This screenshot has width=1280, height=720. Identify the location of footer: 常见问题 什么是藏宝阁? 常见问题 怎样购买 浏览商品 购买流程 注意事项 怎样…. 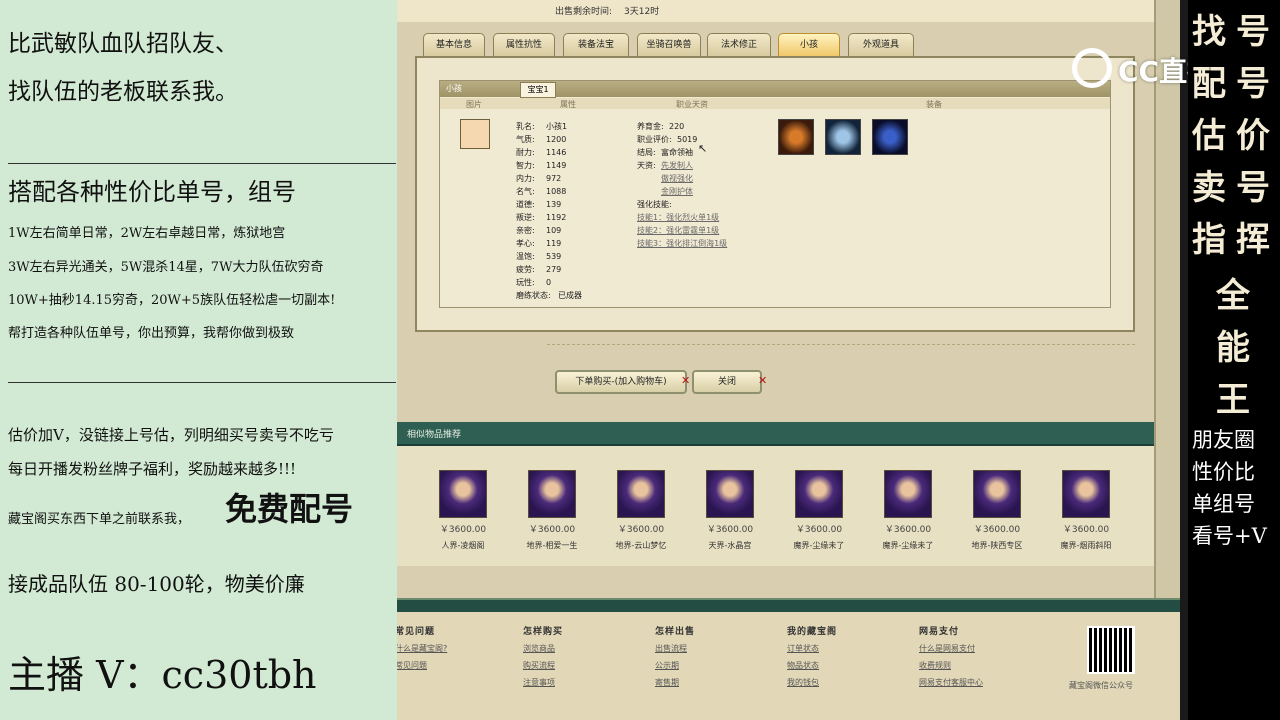
(788, 666).